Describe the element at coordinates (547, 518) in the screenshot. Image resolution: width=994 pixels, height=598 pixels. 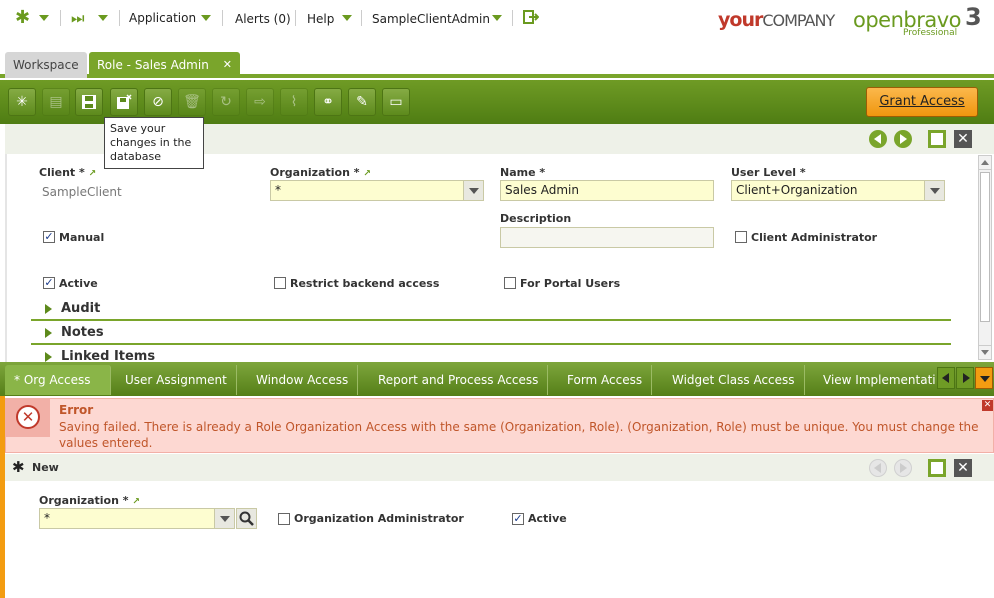
I see `child-active-label: Active` at that location.